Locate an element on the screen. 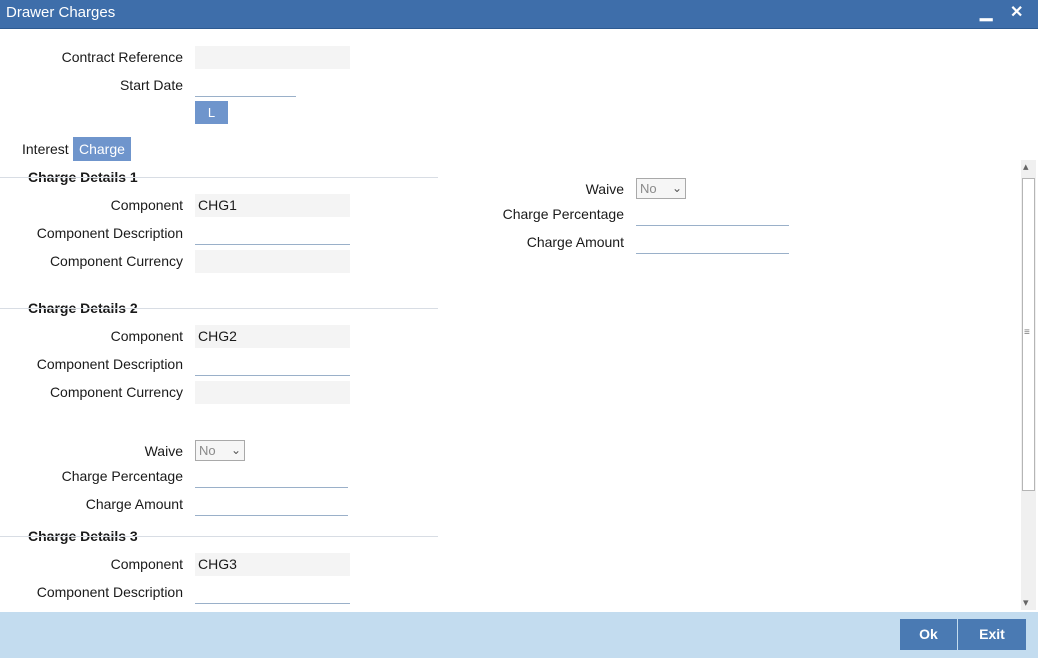 The width and height of the screenshot is (1038, 658). contract-reference-field is located at coordinates (272, 57).